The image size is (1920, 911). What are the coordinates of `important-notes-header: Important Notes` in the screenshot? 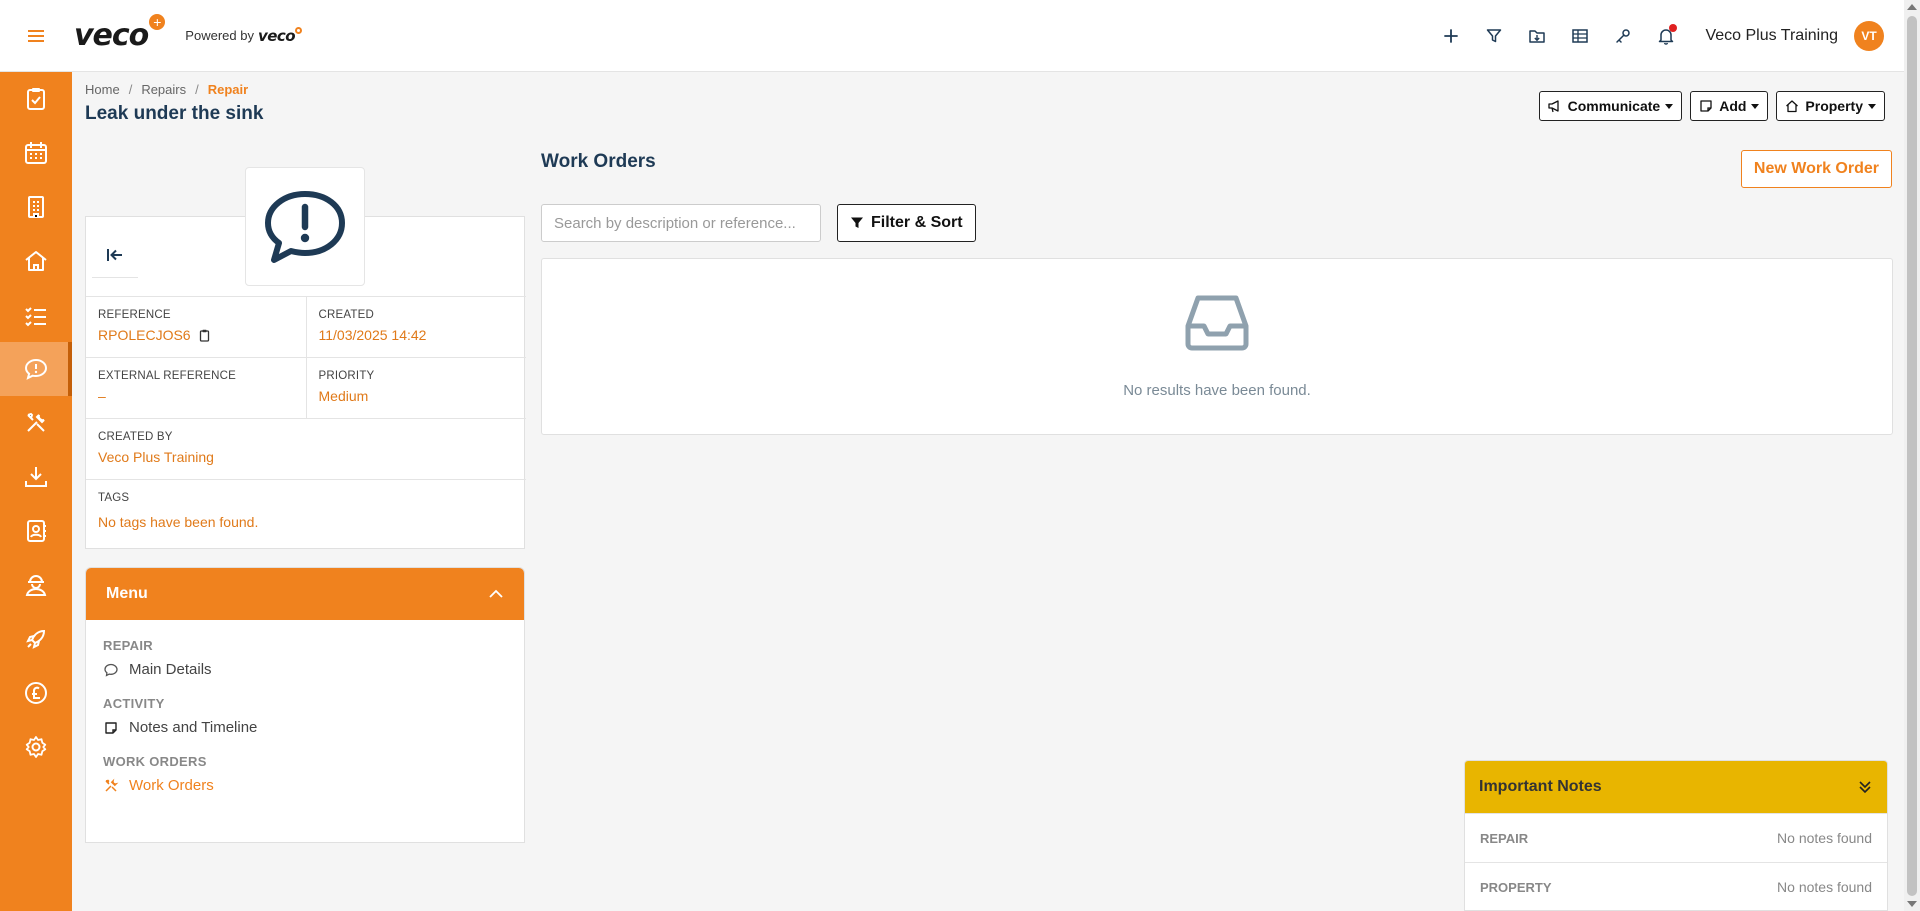 It's located at (1676, 787).